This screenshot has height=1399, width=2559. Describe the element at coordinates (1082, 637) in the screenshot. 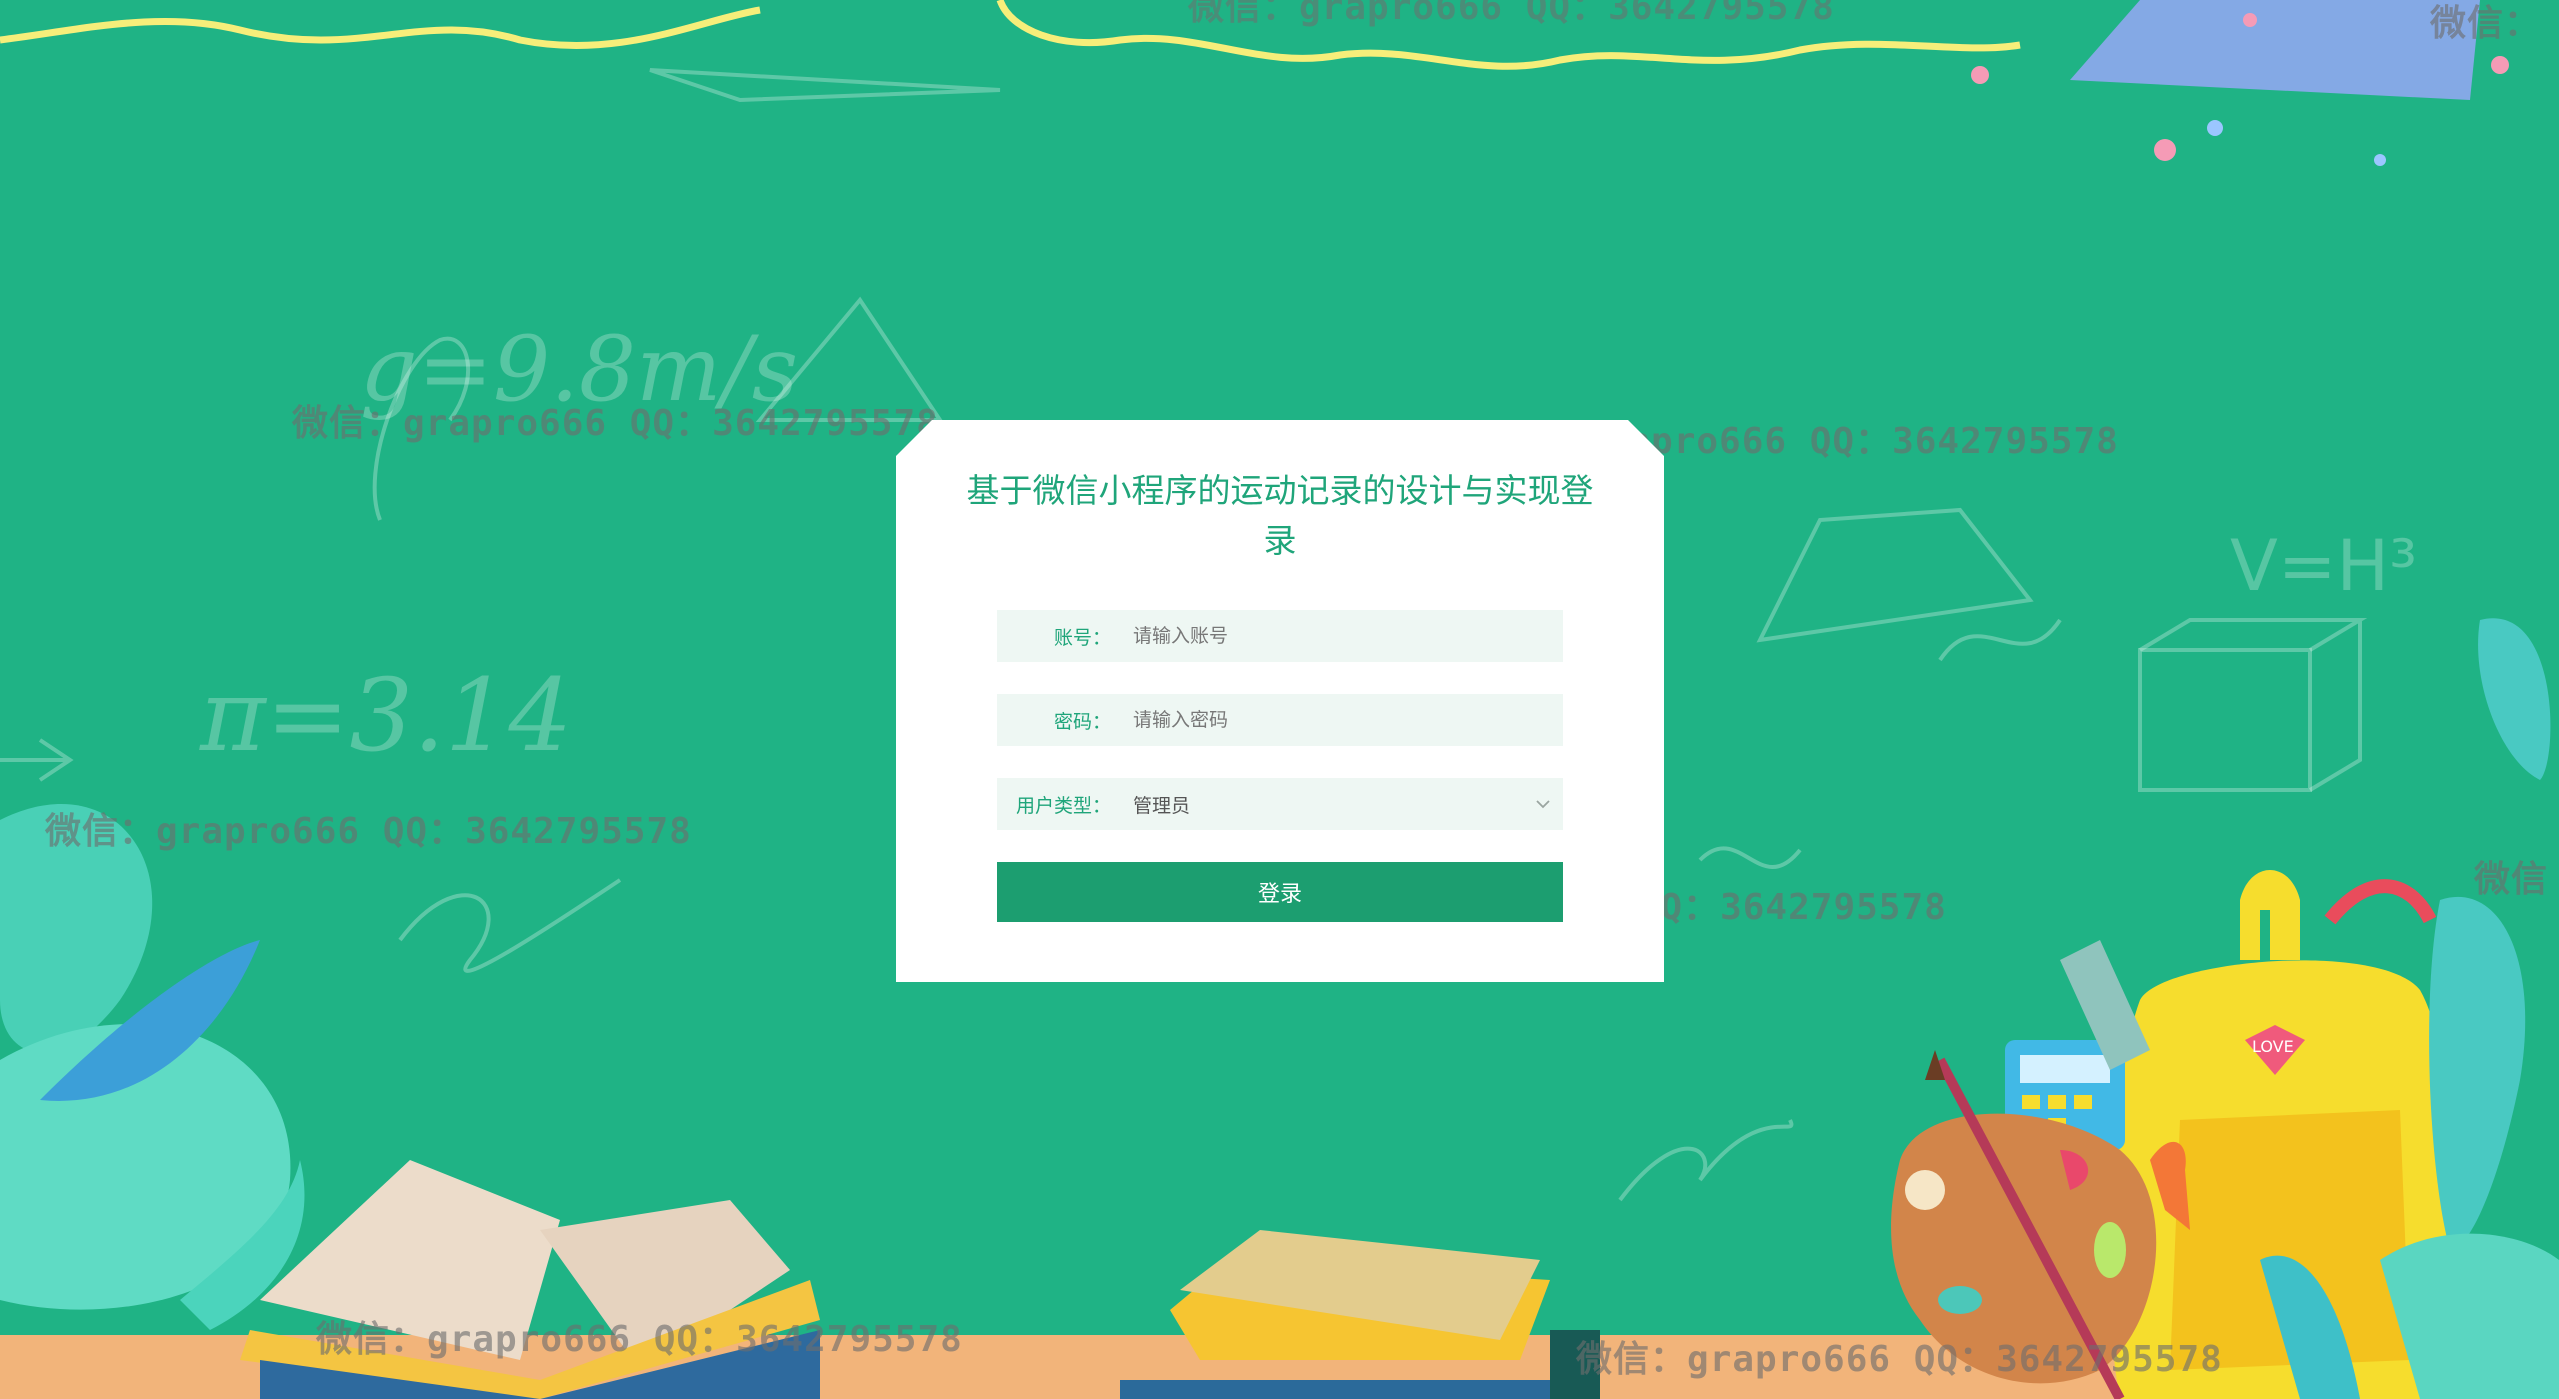

I see `account-label: 账号：` at that location.